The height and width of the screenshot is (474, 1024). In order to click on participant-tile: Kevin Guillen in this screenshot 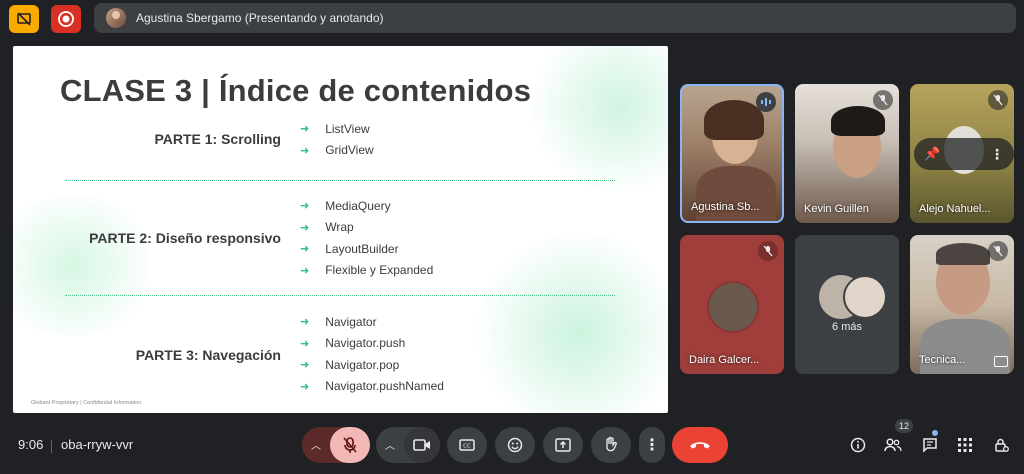, I will do `click(847, 153)`.